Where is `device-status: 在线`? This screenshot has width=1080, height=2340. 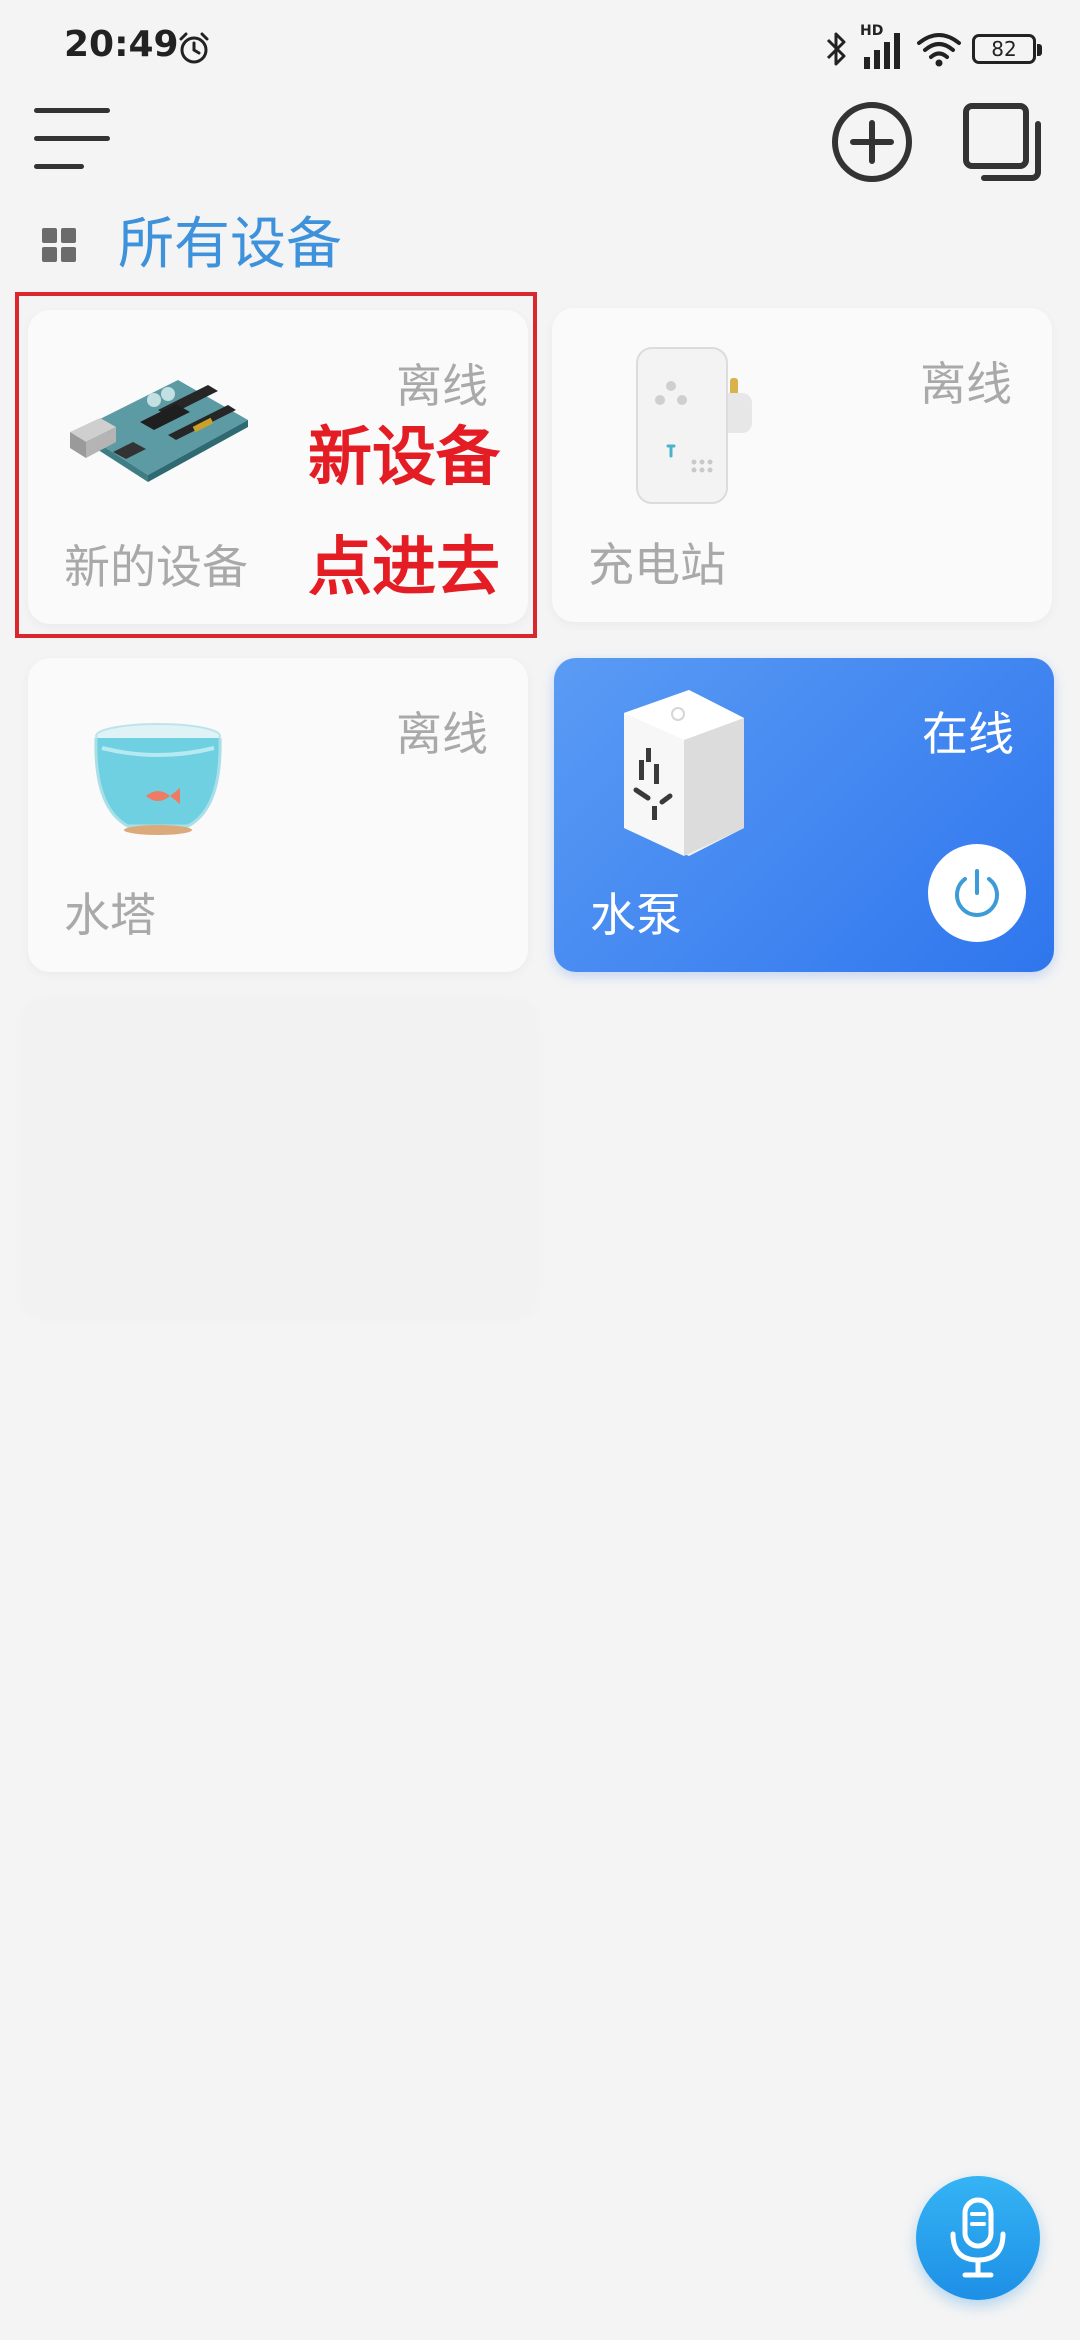 device-status: 在线 is located at coordinates (968, 734).